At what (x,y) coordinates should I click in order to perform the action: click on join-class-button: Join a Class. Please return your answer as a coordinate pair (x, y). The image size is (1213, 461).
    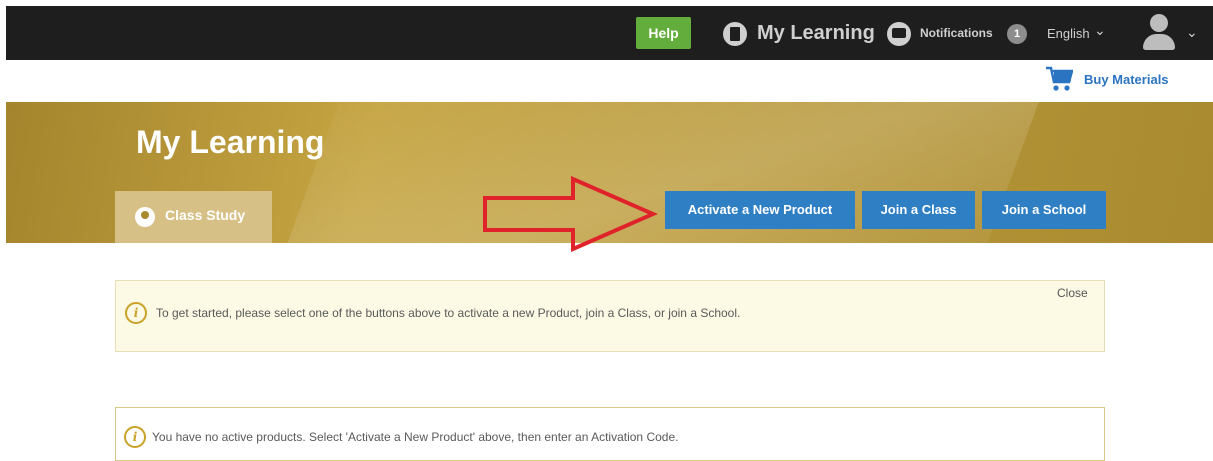
    Looking at the image, I should click on (918, 210).